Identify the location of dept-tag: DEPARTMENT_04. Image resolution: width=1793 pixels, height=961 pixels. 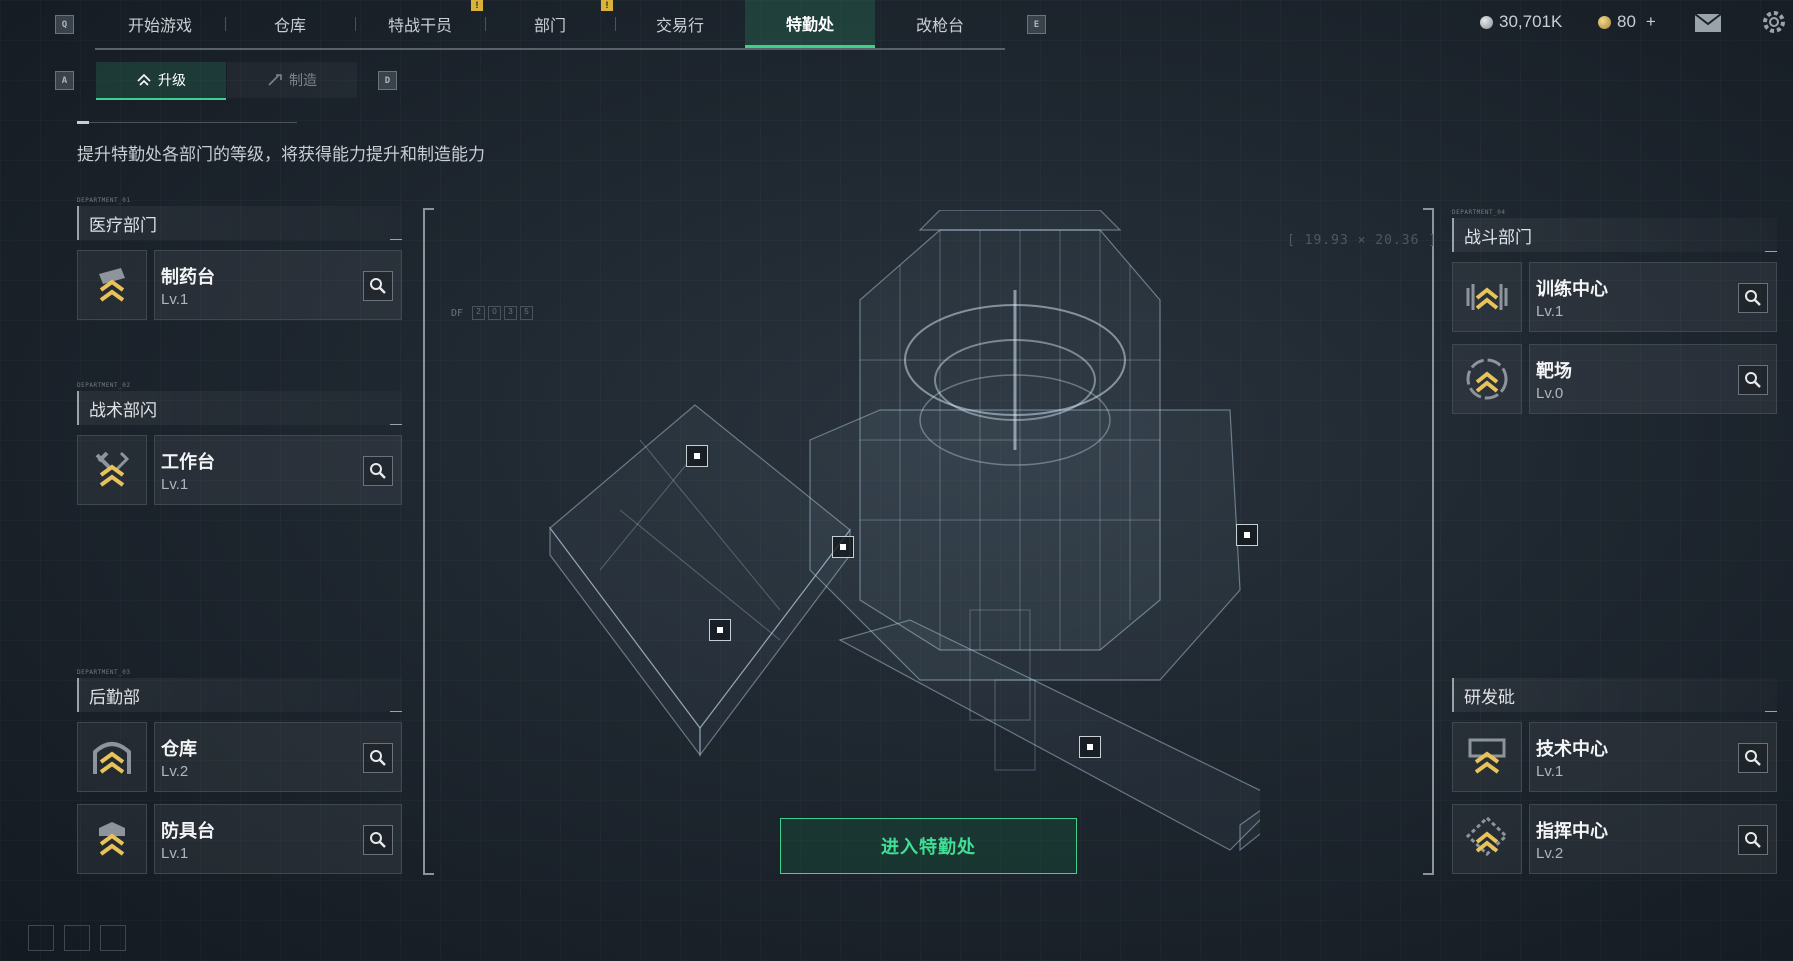
(1479, 212).